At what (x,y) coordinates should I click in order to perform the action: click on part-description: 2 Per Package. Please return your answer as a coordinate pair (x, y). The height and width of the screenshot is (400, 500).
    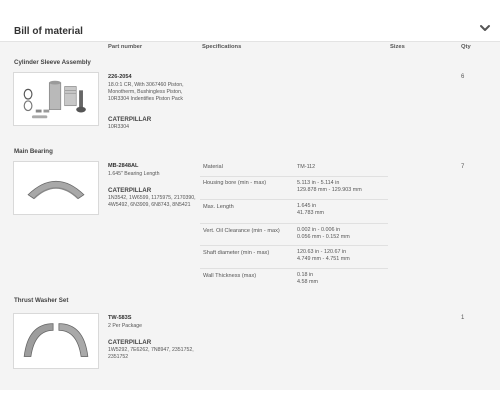
    Looking at the image, I should click on (125, 326).